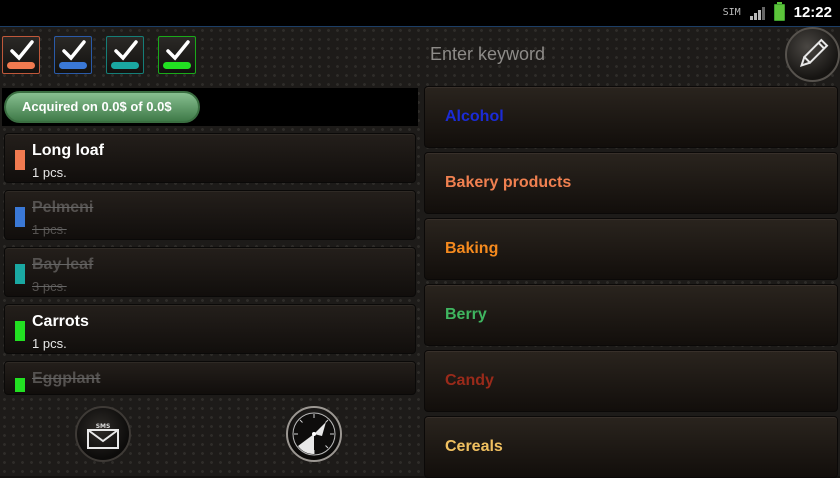 This screenshot has height=478, width=840. Describe the element at coordinates (631, 117) in the screenshot. I see `category-alcohol: Alcohol` at that location.